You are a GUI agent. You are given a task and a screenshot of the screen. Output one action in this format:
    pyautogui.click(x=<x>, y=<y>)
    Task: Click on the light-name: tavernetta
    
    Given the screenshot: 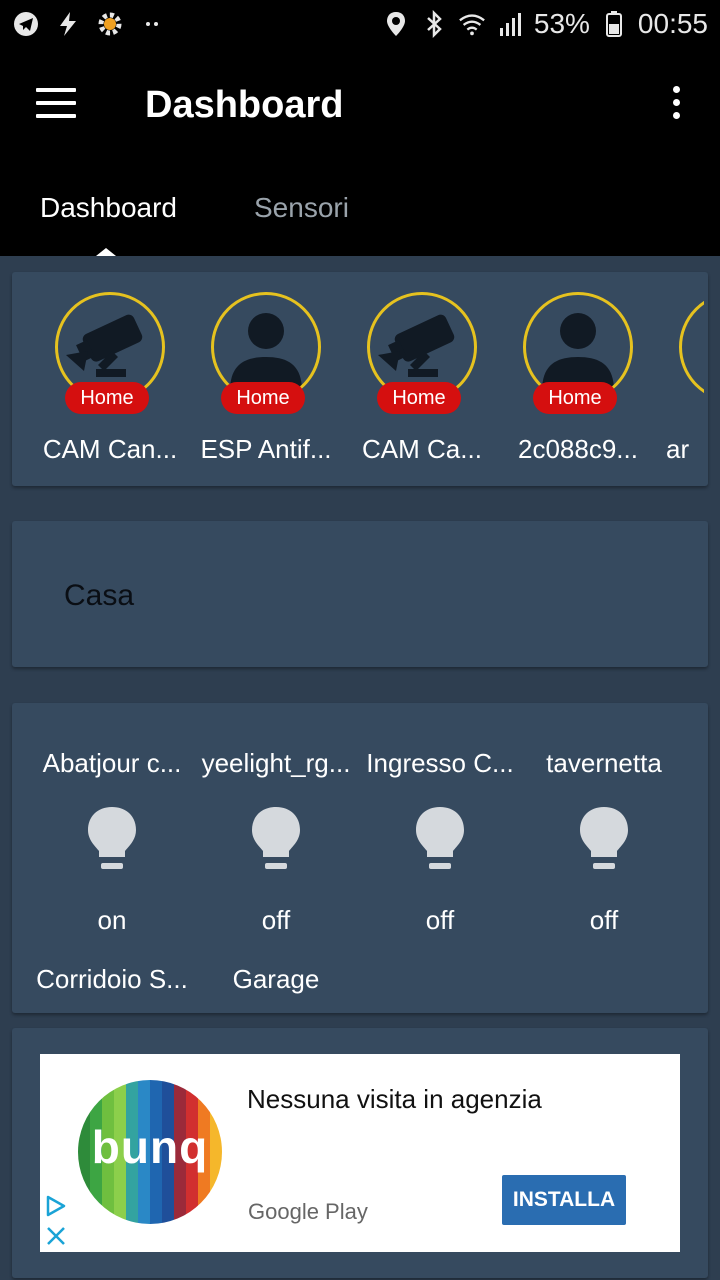 What is the action you would take?
    pyautogui.click(x=604, y=763)
    